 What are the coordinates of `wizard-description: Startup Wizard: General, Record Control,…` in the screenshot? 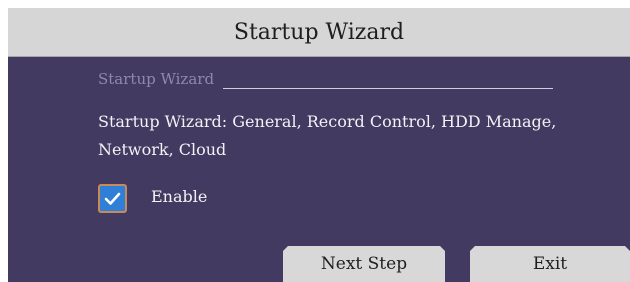 It's located at (327, 135).